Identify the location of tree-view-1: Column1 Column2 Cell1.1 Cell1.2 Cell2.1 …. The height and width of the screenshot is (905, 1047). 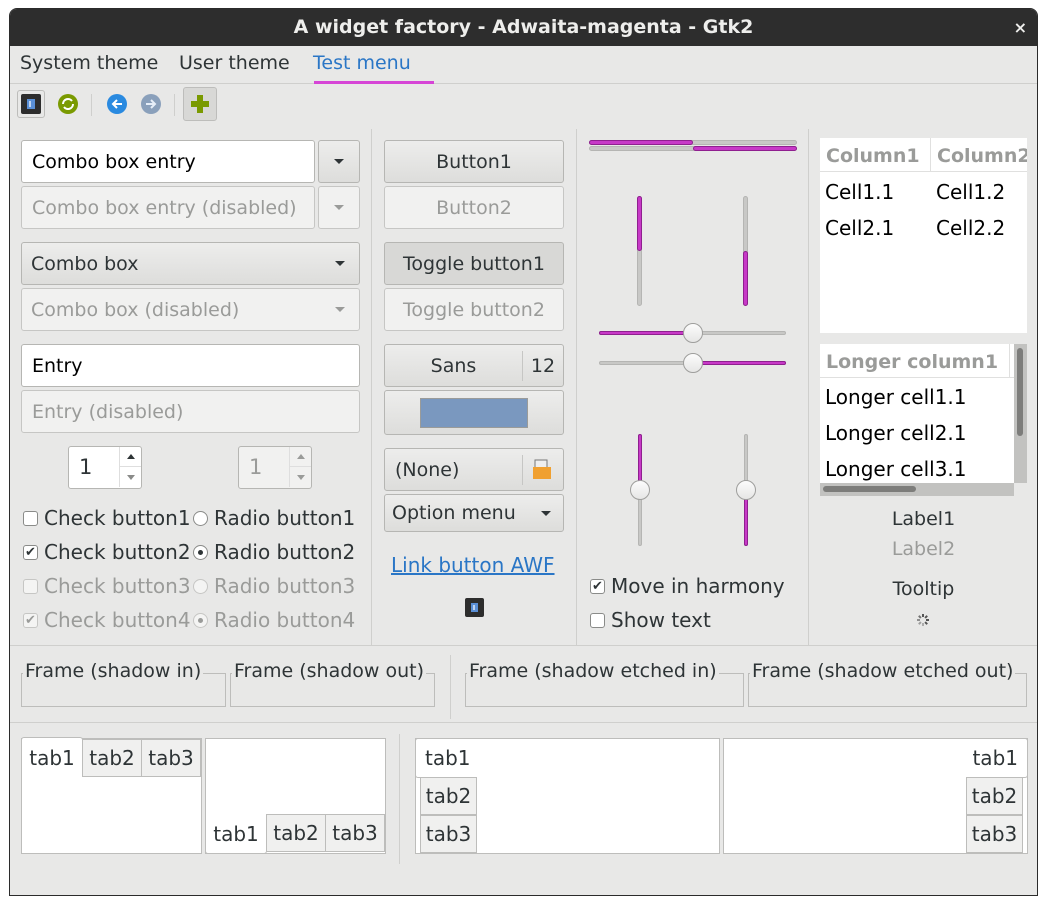
(923, 235).